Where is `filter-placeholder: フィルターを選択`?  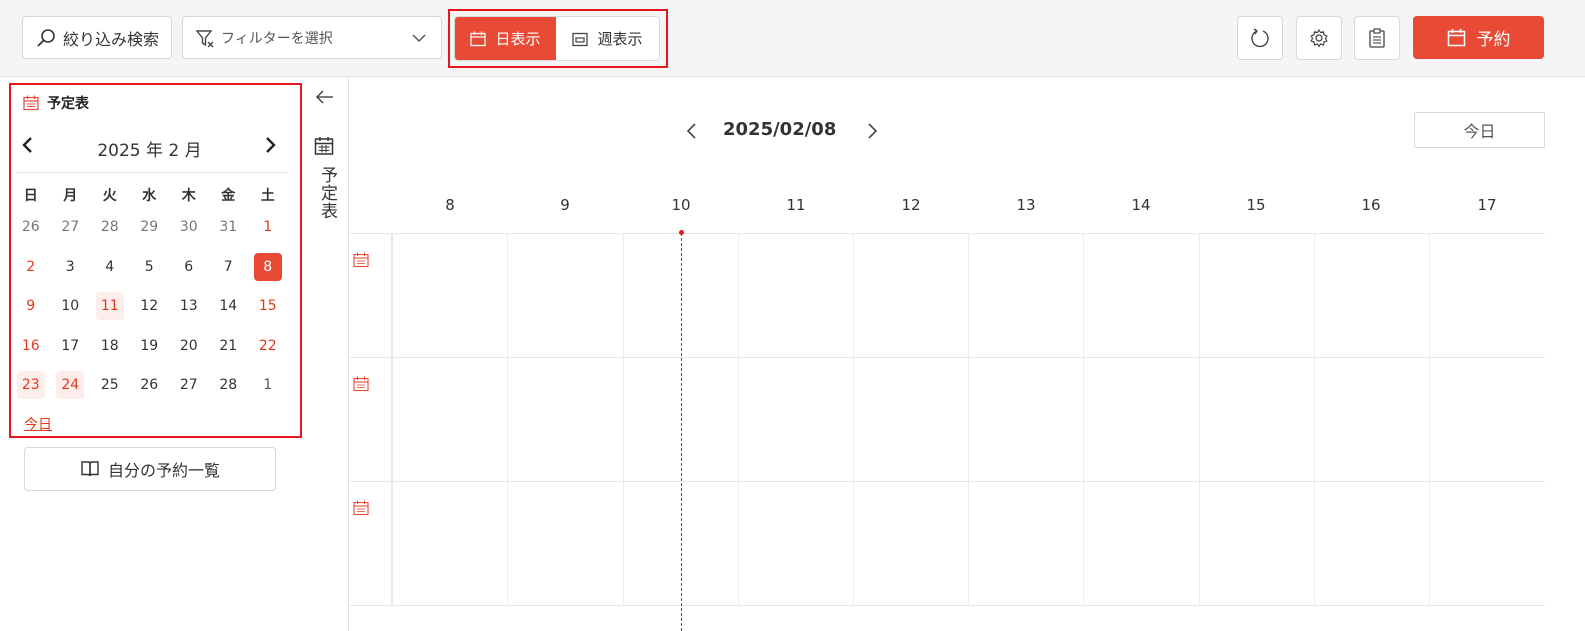 filter-placeholder: フィルターを選択 is located at coordinates (277, 38).